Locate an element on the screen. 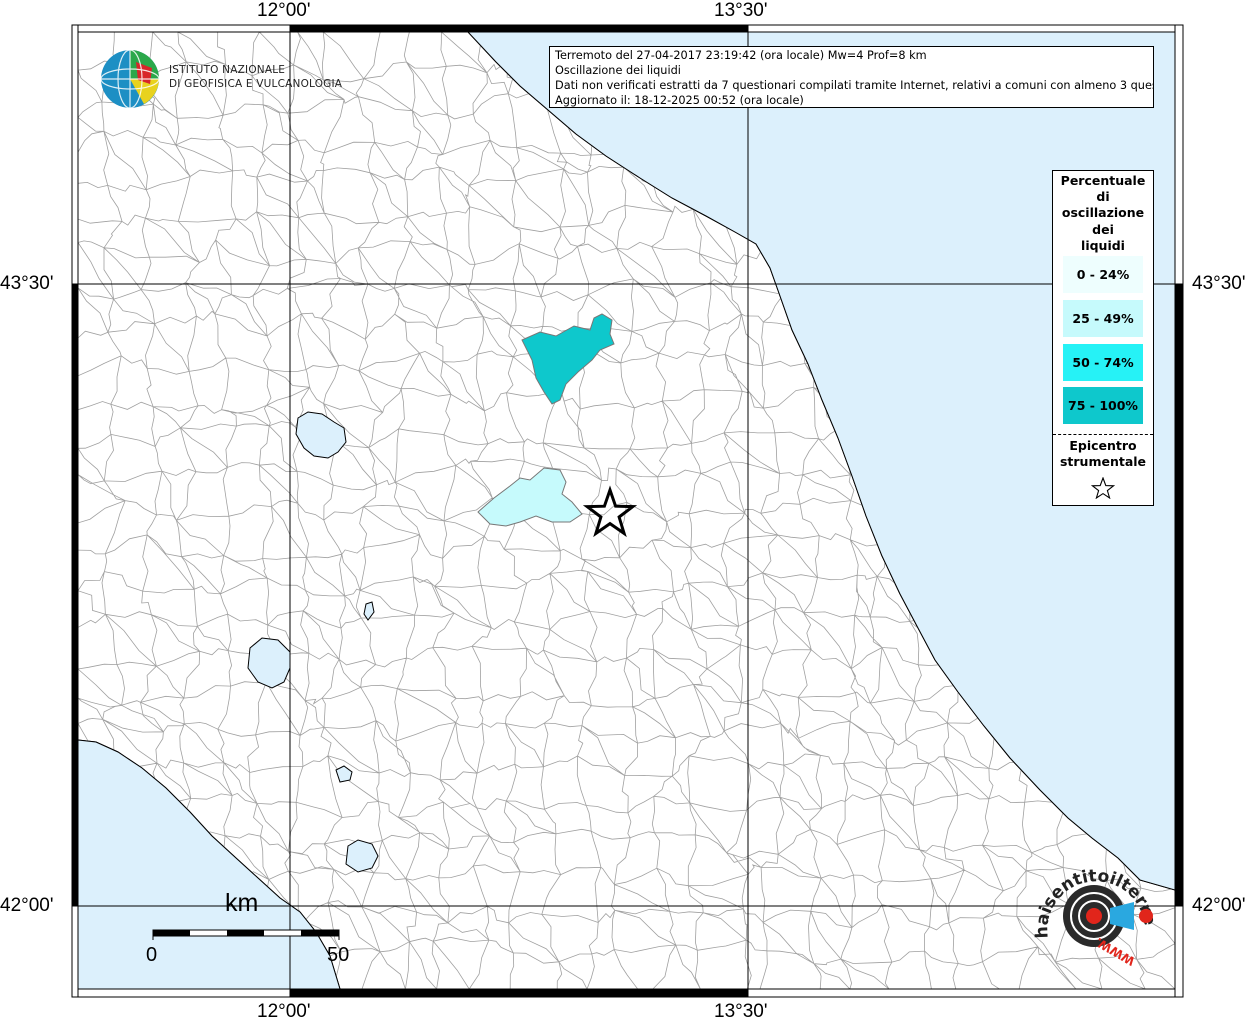 The height and width of the screenshot is (1024, 1255). info-parameter-line: Oscillazione dei liquidi is located at coordinates (618, 70).